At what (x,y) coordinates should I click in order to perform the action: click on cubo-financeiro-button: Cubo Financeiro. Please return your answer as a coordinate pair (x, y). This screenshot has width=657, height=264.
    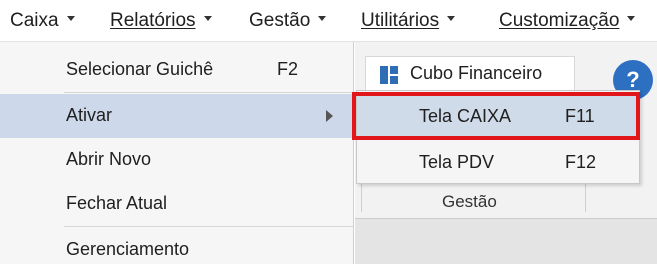
    Looking at the image, I should click on (470, 74).